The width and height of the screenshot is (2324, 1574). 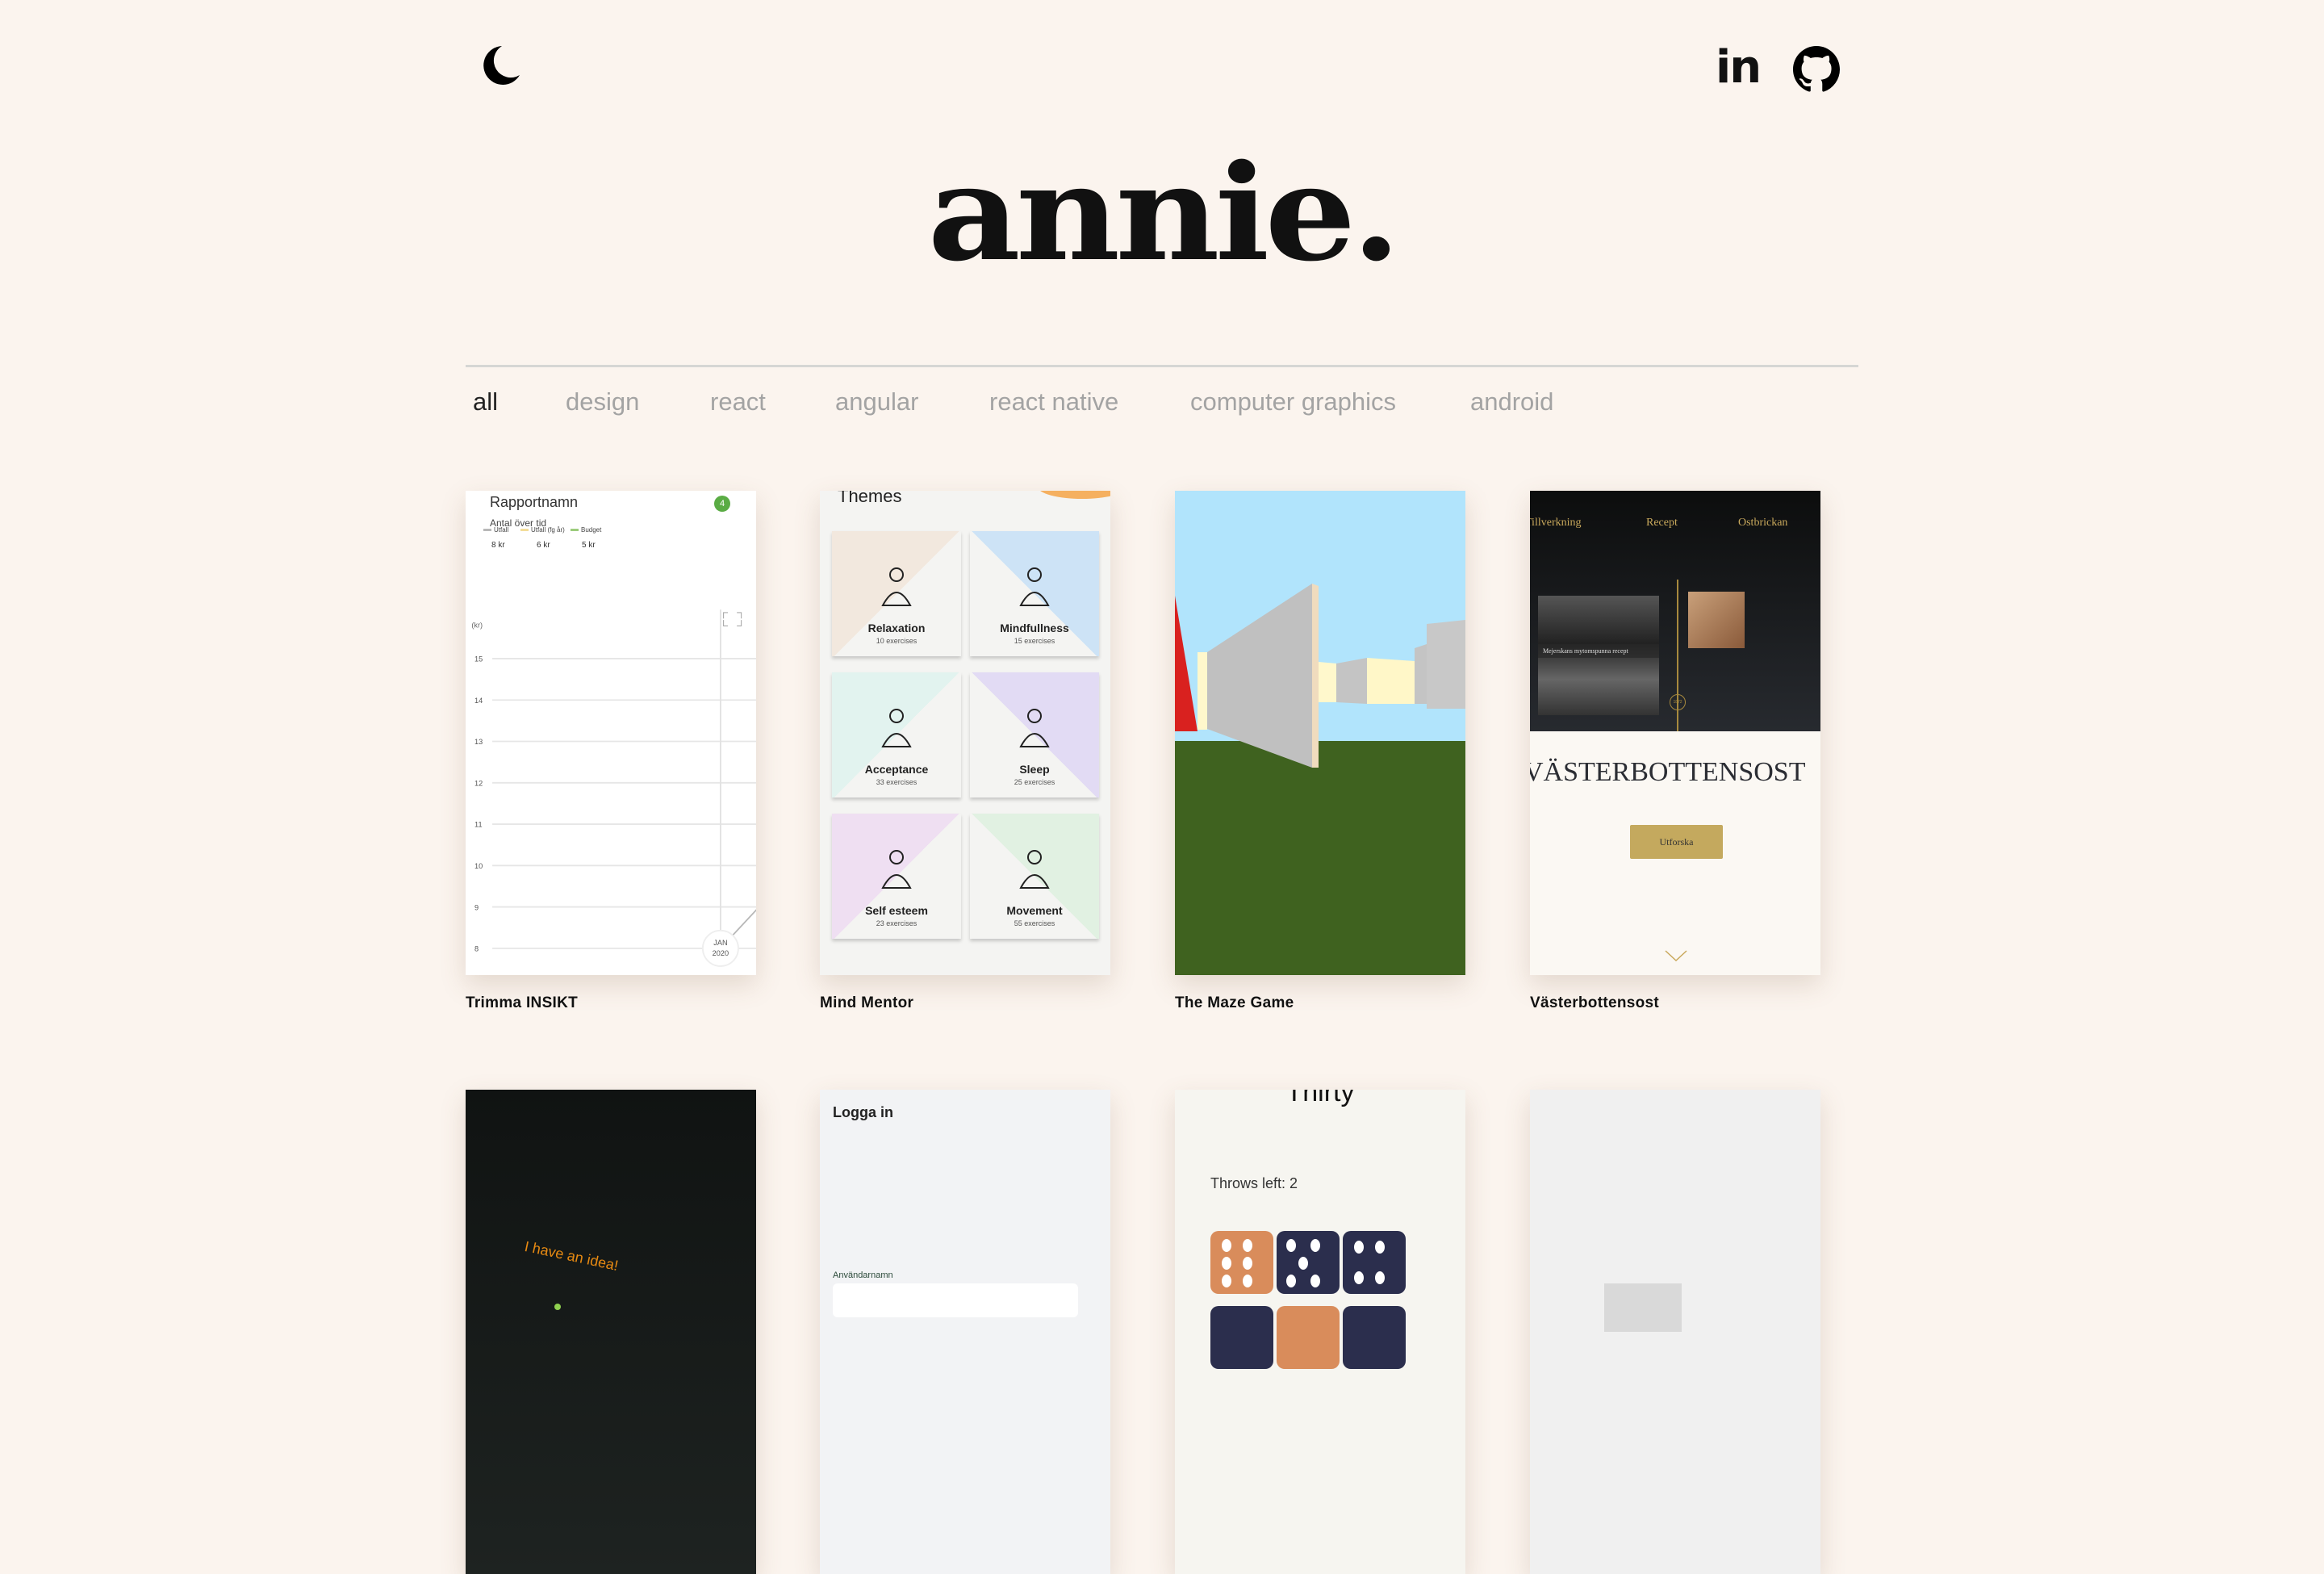 What do you see at coordinates (738, 402) in the screenshot?
I see `filter-react: react` at bounding box center [738, 402].